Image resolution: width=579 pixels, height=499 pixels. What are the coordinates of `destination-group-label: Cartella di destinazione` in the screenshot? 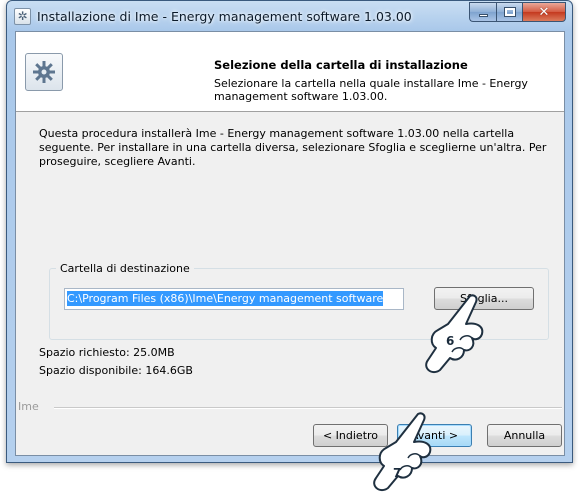 It's located at (125, 268).